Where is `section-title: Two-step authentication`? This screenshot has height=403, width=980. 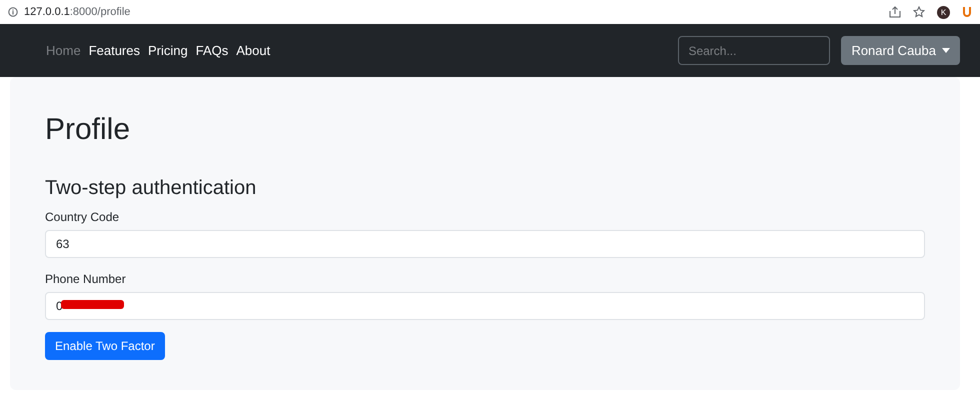 section-title: Two-step authentication is located at coordinates (151, 188).